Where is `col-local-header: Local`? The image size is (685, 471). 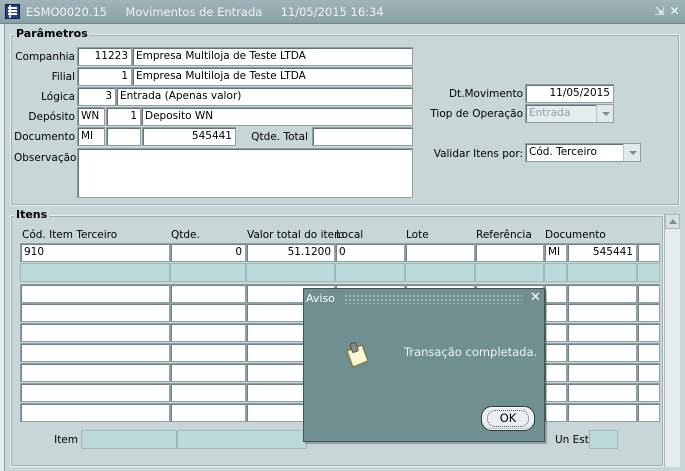 col-local-header: Local is located at coordinates (350, 235).